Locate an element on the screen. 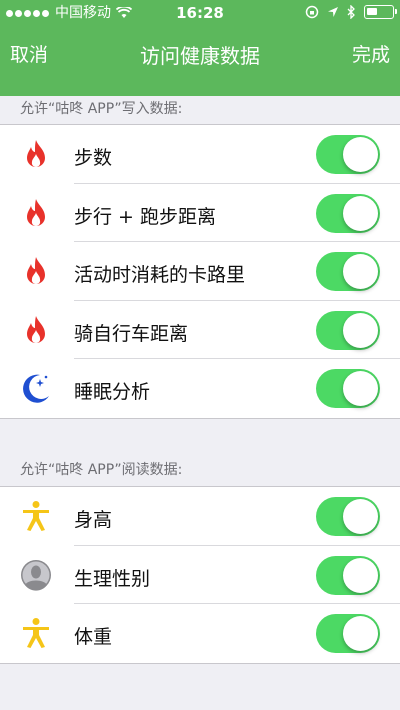 The image size is (400, 710). permission-row-biological-sex: 生理性别 is located at coordinates (200, 575).